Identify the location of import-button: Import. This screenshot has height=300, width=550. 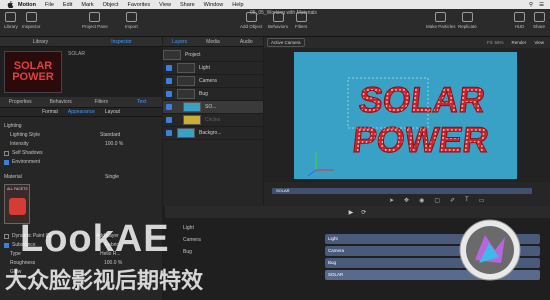
(131, 20).